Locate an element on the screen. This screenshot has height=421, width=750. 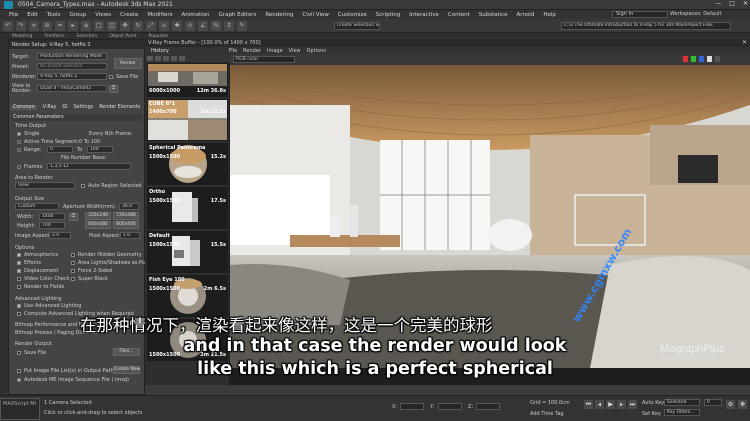
ribbon-tab-selection: Selection is located at coordinates (87, 36).